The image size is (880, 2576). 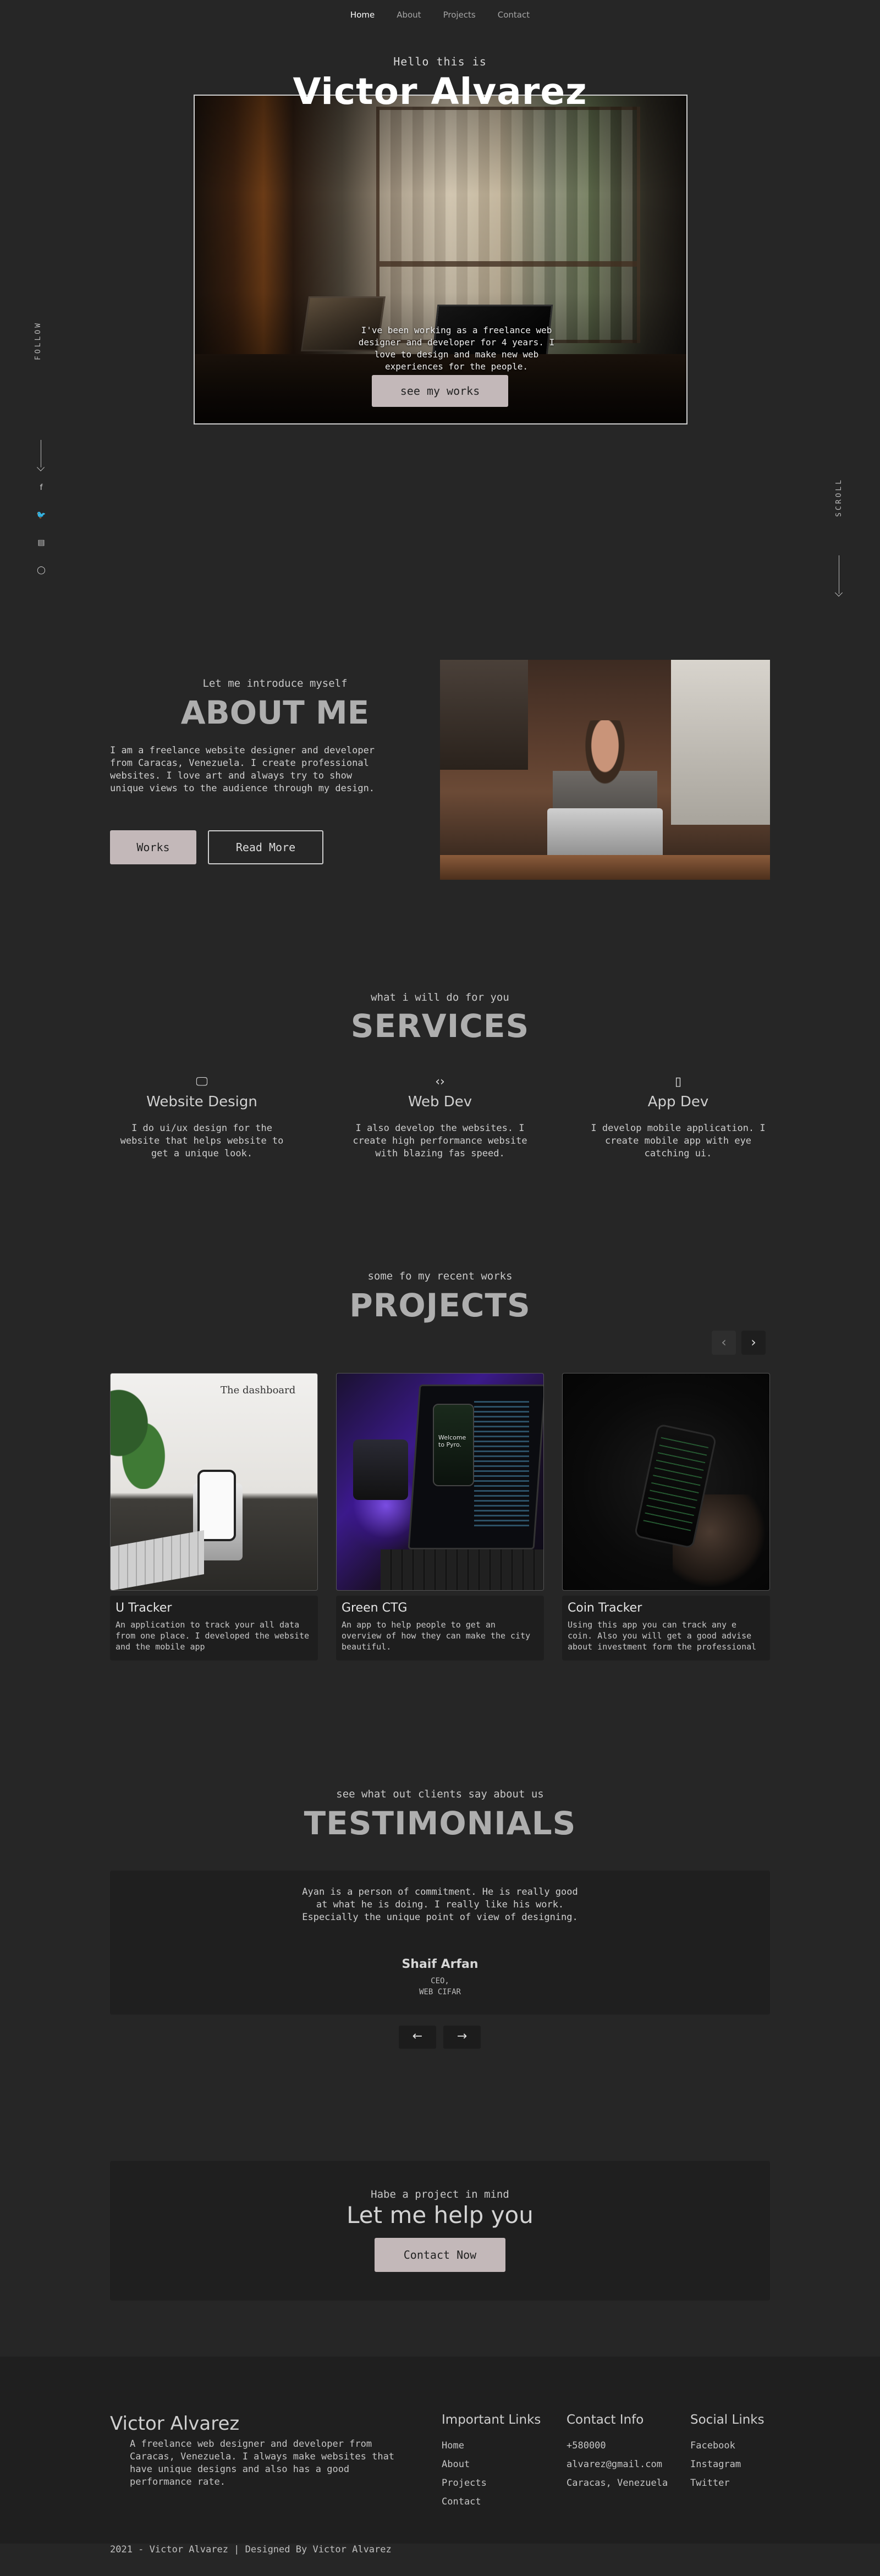 What do you see at coordinates (214, 1482) in the screenshot?
I see `project-image: The dashboard` at bounding box center [214, 1482].